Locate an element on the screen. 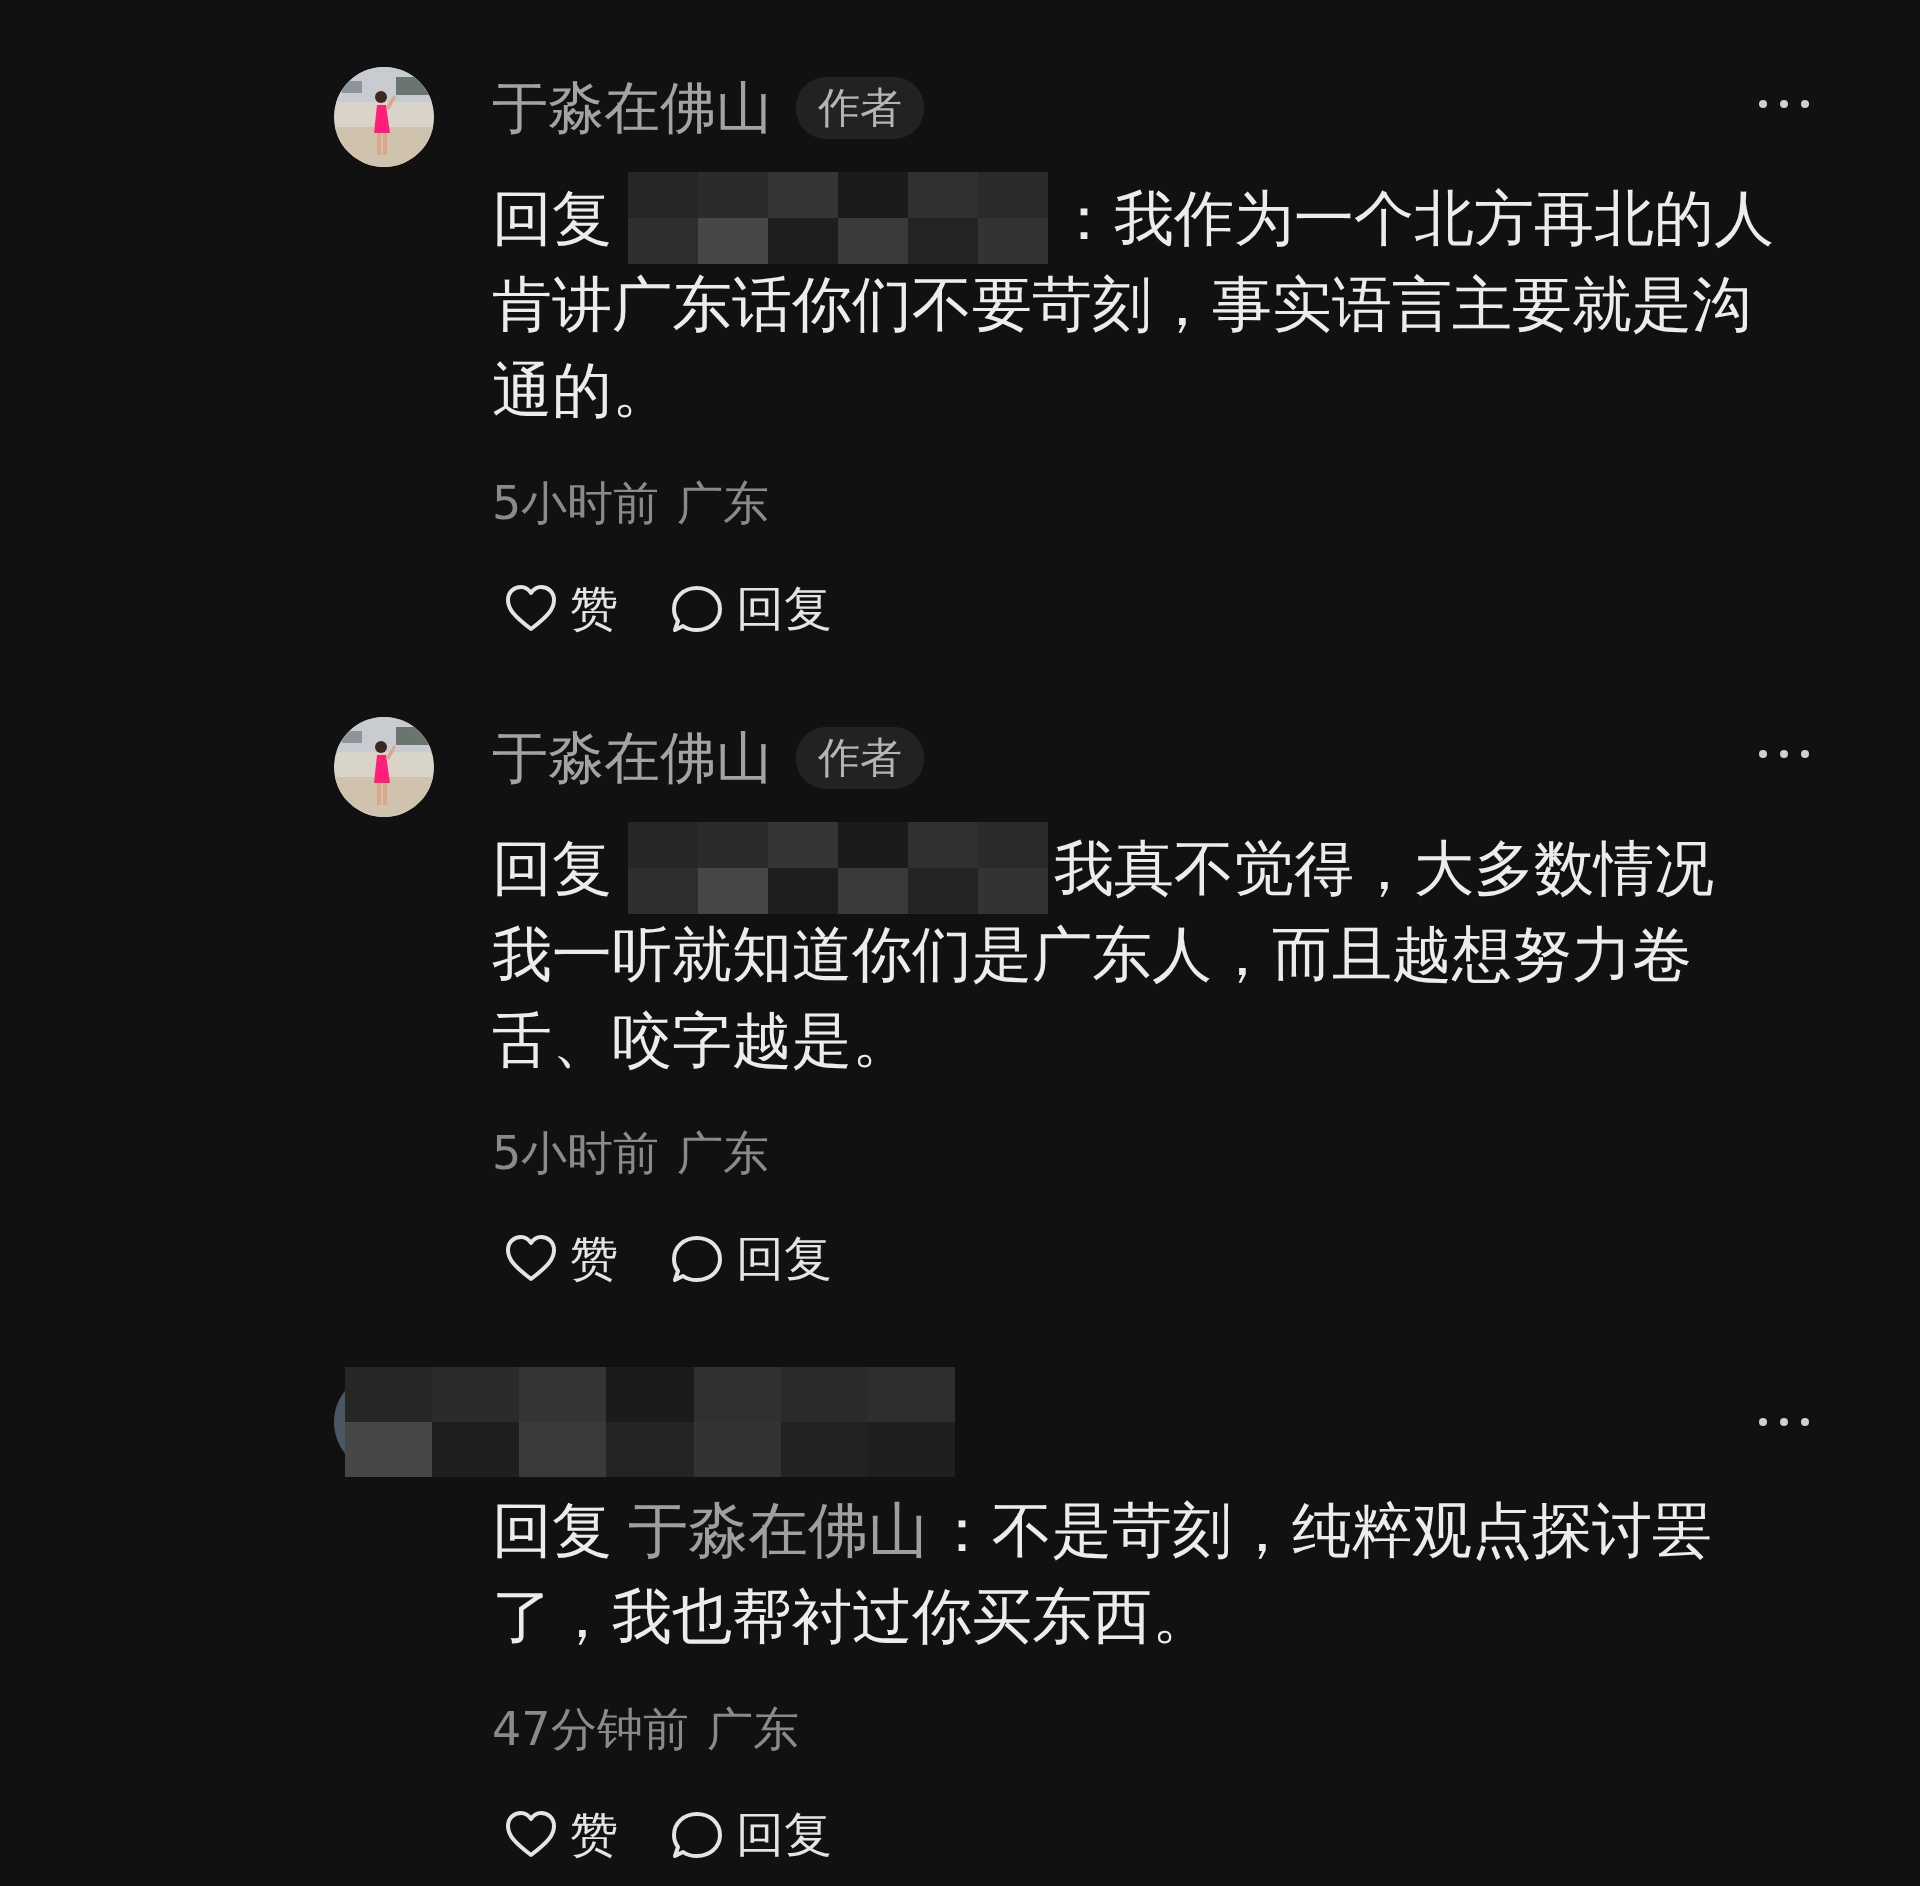  comment-text: 通的。 is located at coordinates (582, 390).